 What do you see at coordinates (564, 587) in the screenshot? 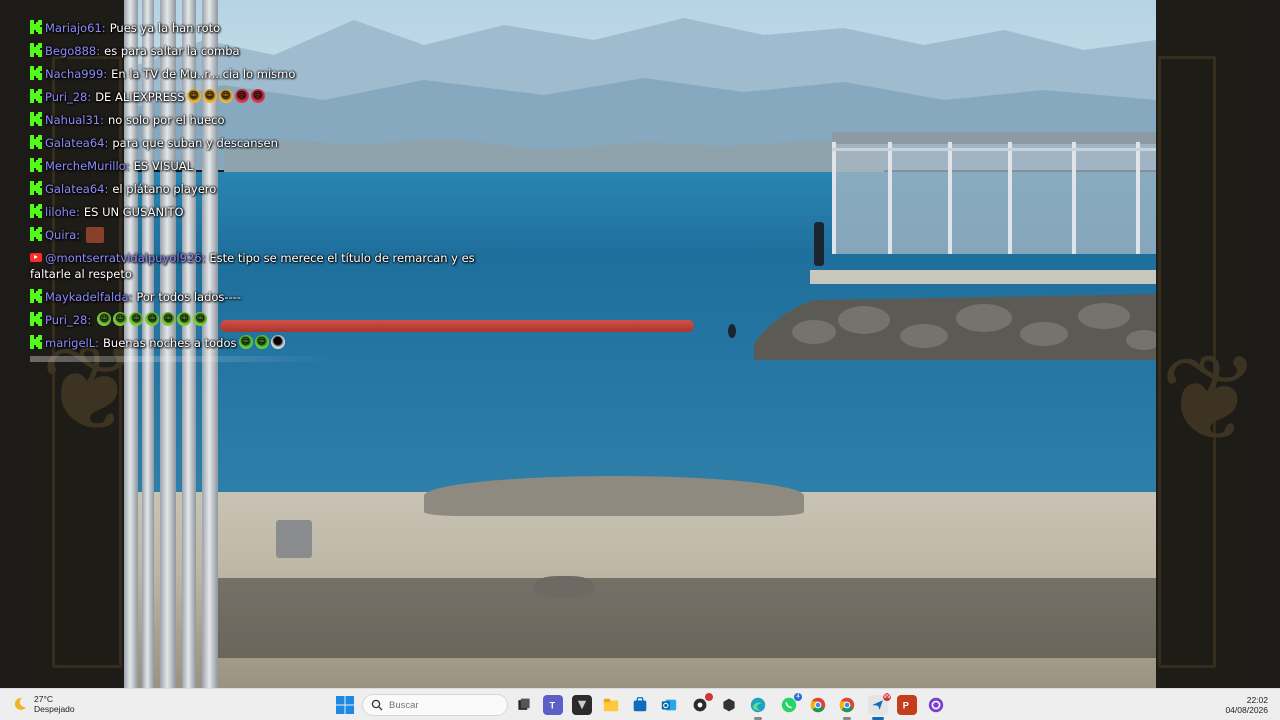
I see `debris-rock` at bounding box center [564, 587].